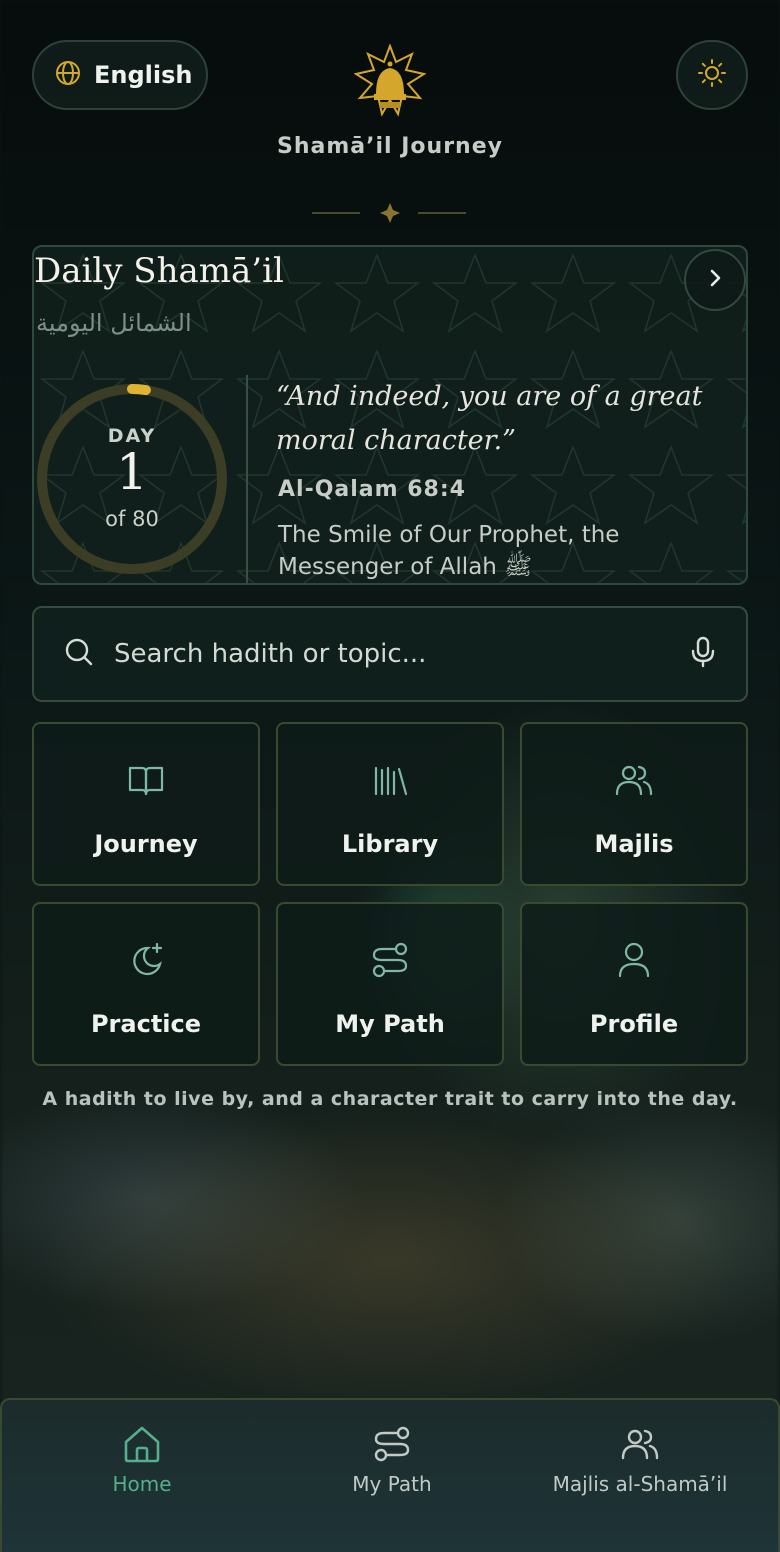 The image size is (780, 1552). I want to click on daily-next-button, so click(715, 280).